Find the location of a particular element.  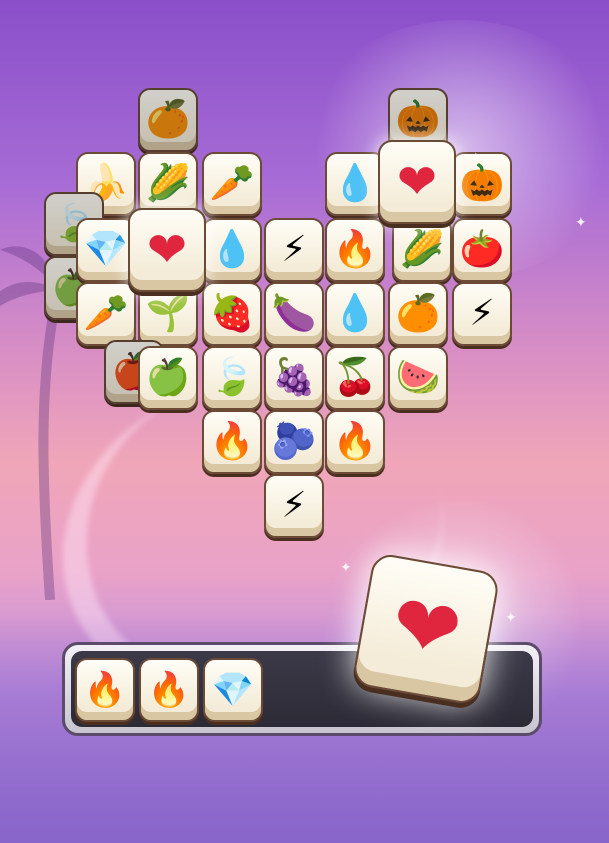

cherries-icon: 🍒 is located at coordinates (355, 377).